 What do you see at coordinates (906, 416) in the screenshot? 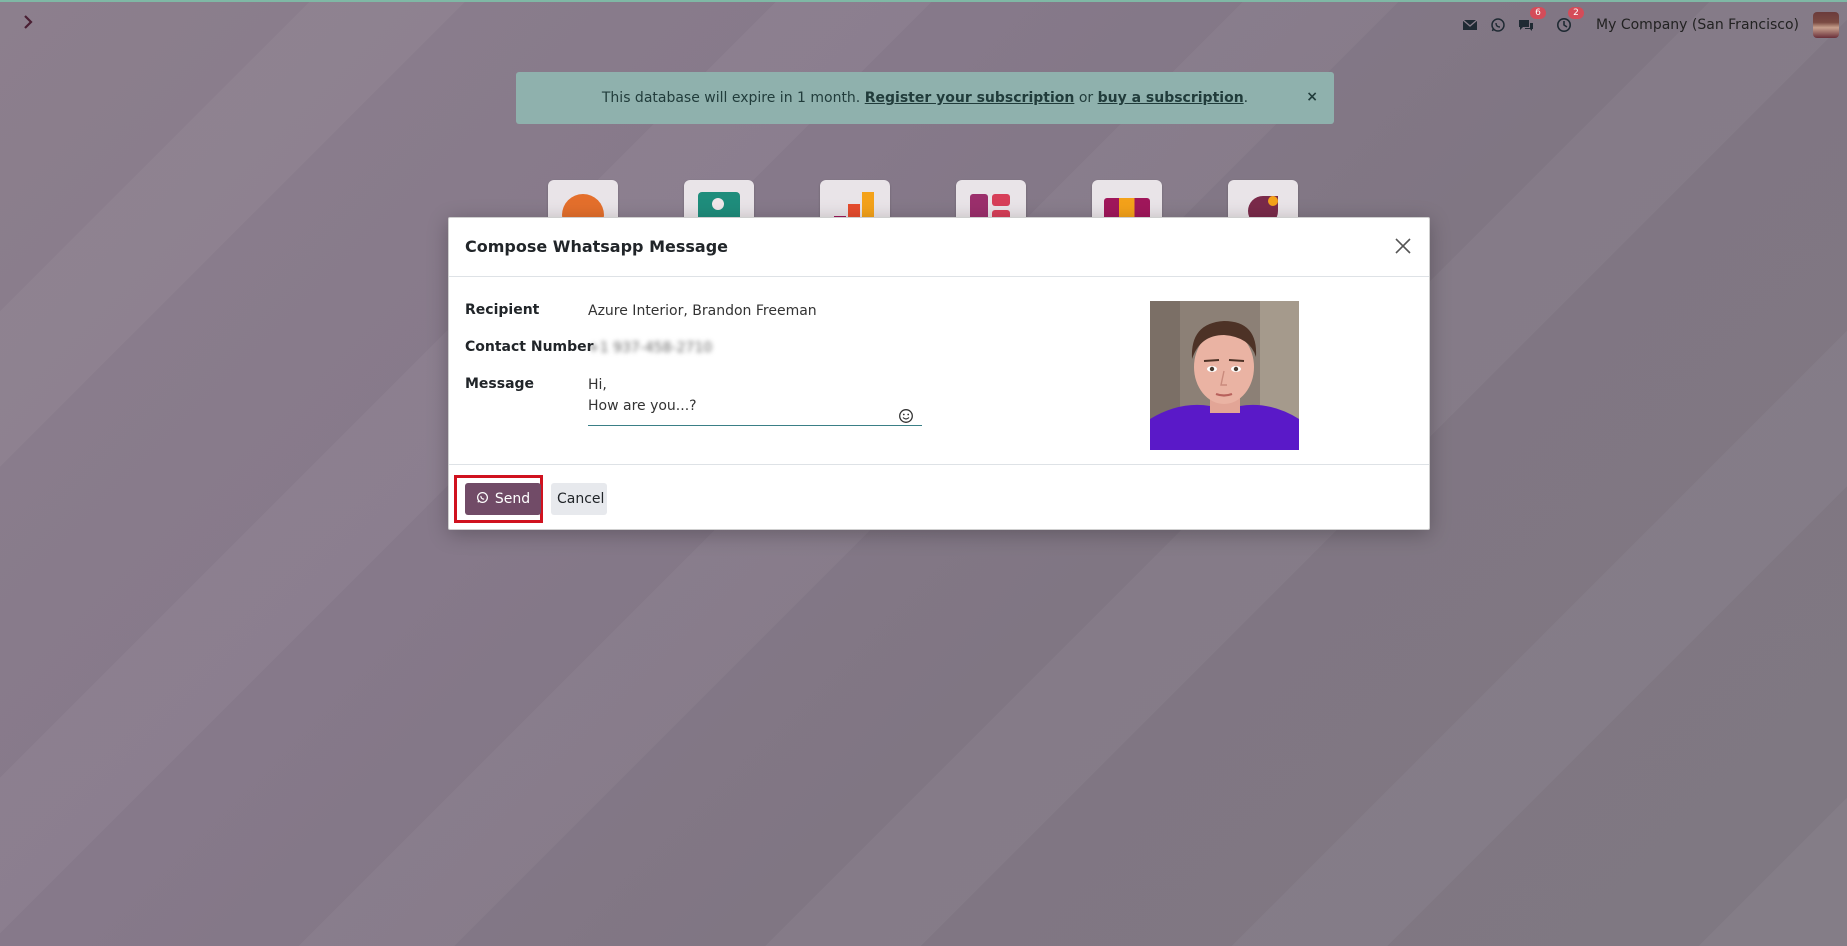
I see `emoji-icon` at bounding box center [906, 416].